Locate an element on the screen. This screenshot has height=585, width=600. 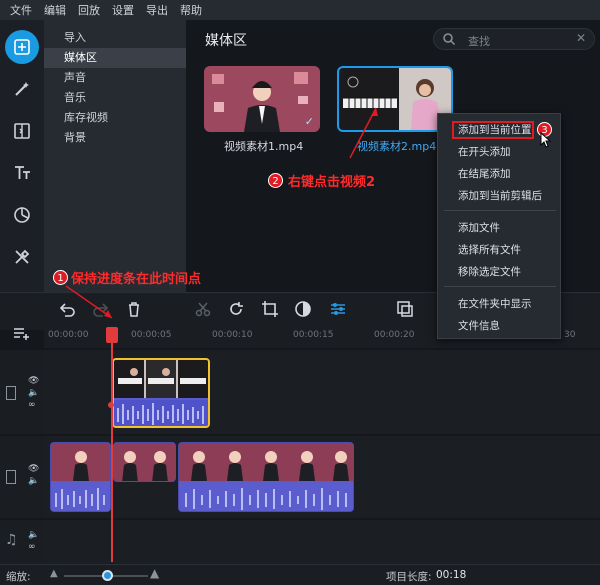
ruler-tick-30: 30 is located at coordinates (570, 335).